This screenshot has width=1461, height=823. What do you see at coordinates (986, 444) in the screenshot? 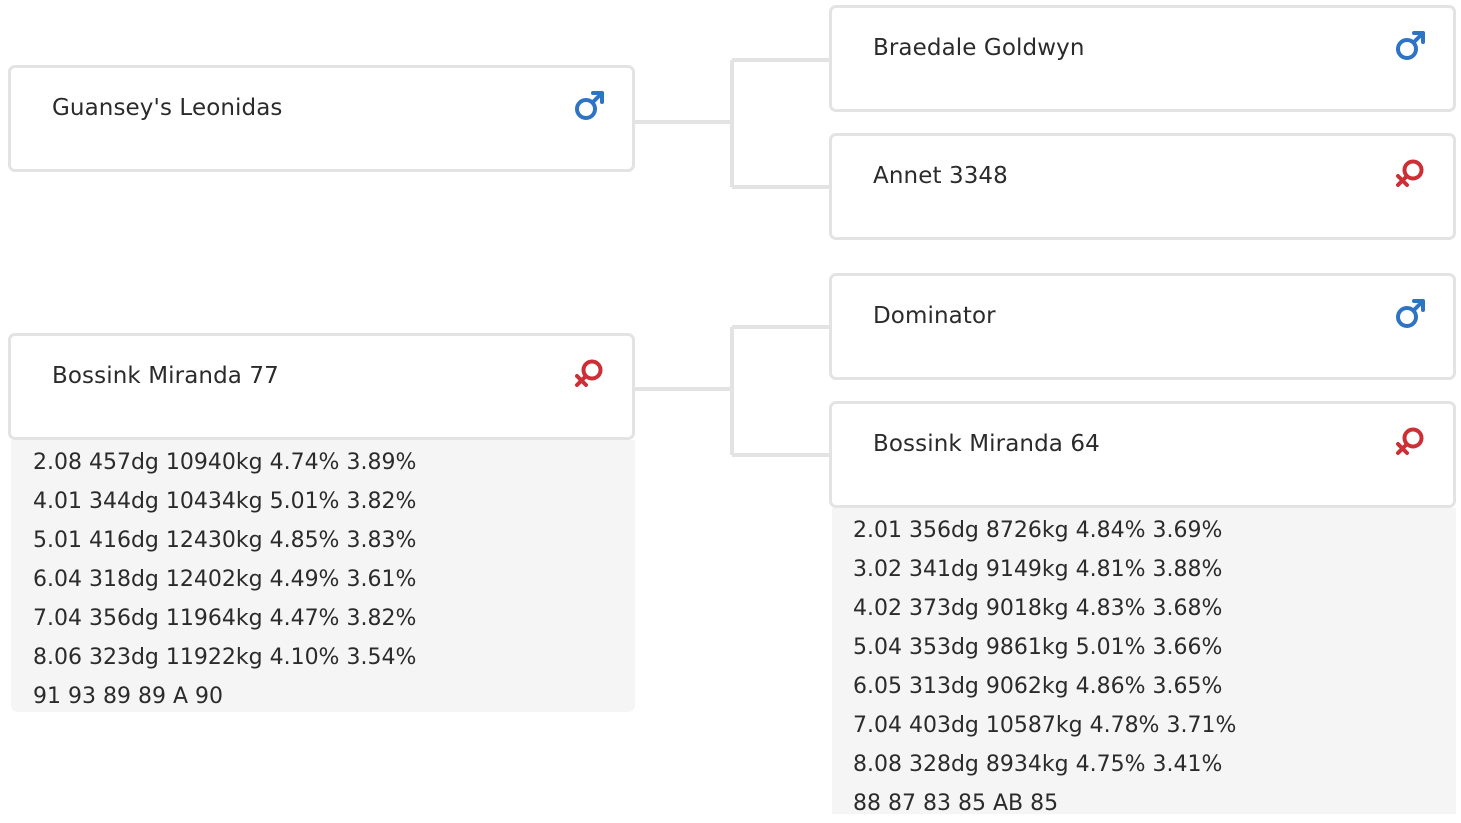
I see `animal-name: Bossink Miranda 64` at bounding box center [986, 444].